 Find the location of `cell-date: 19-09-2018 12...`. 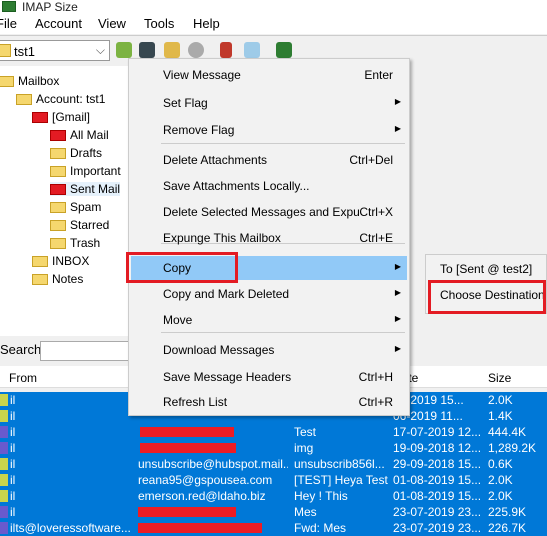

cell-date: 19-09-2018 12... is located at coordinates (437, 448).